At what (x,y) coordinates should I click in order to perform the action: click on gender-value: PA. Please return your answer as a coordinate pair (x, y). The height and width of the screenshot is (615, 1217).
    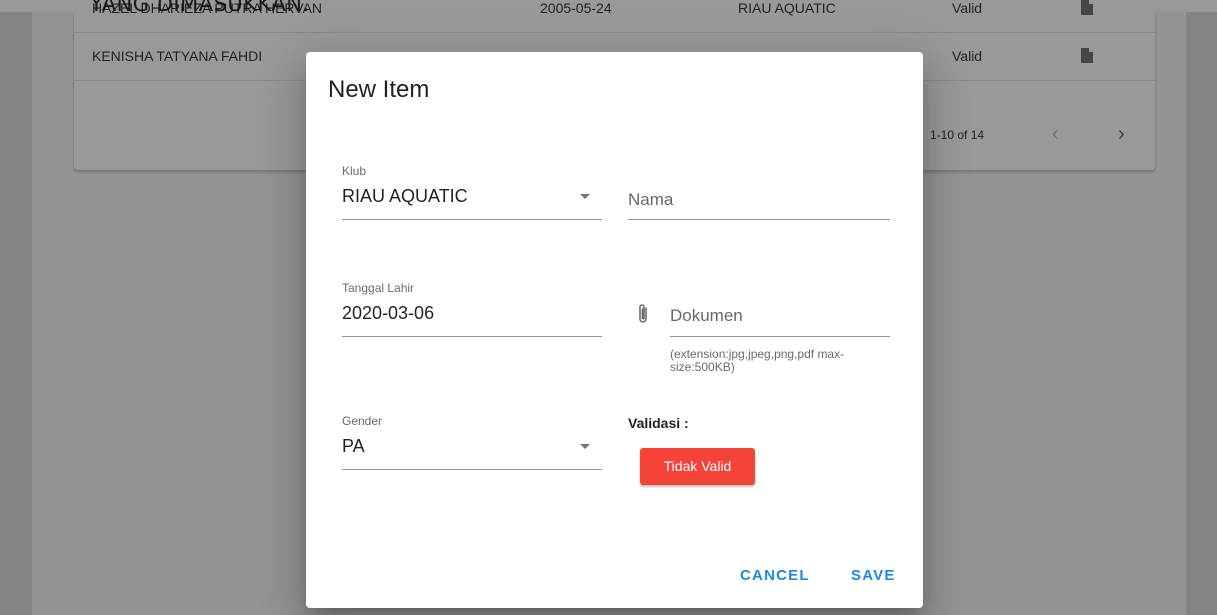
    Looking at the image, I should click on (353, 446).